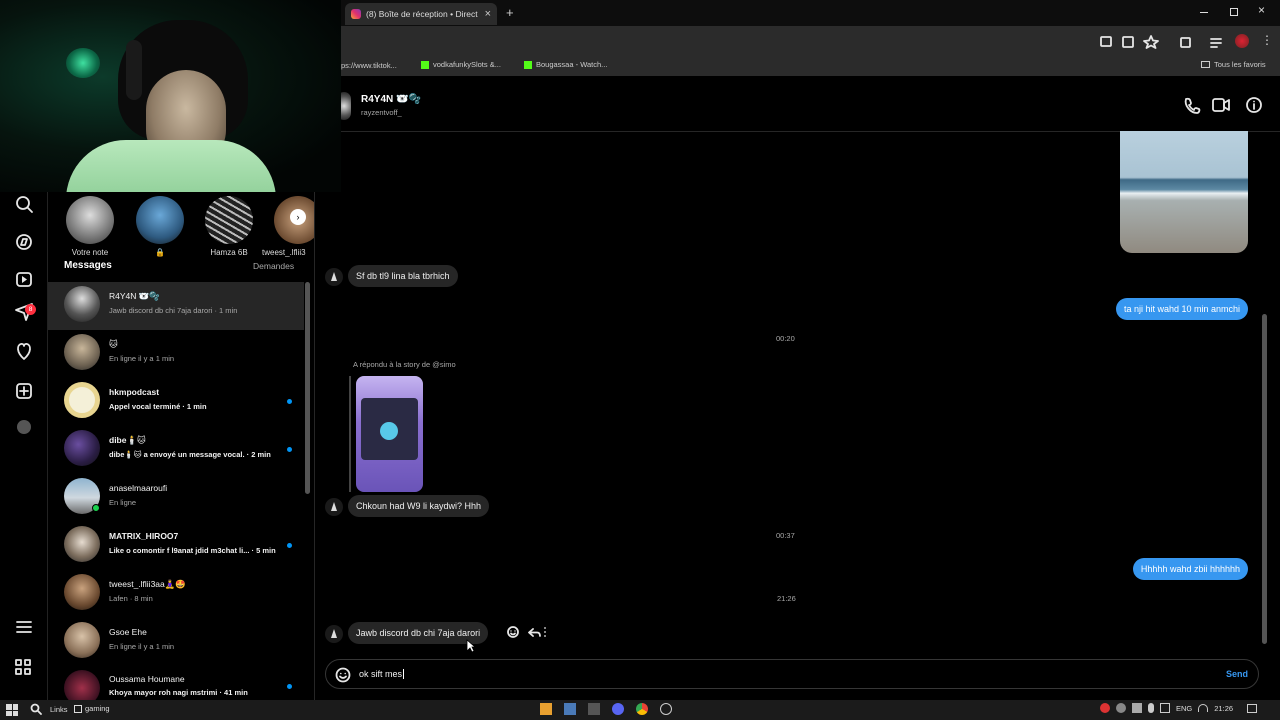  I want to click on outgoing-message: Hhhhh wahd zbii hhhhhh, so click(1190, 569).